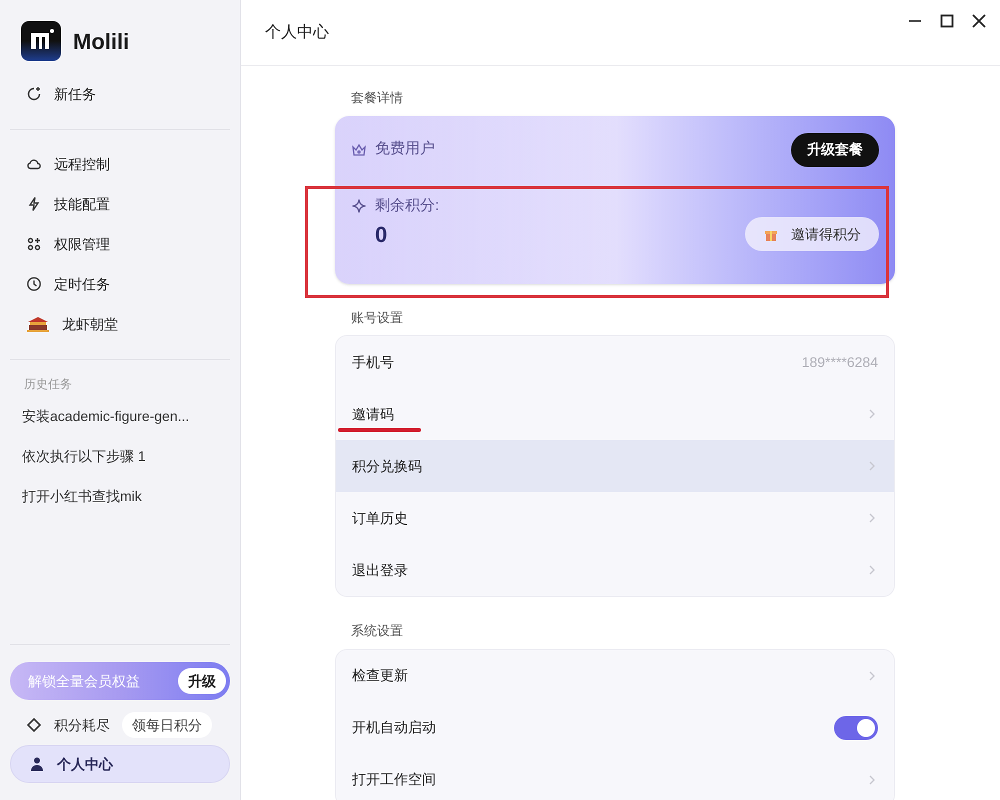 Image resolution: width=1000 pixels, height=800 pixels. I want to click on new-task-button: 新任务, so click(120, 94).